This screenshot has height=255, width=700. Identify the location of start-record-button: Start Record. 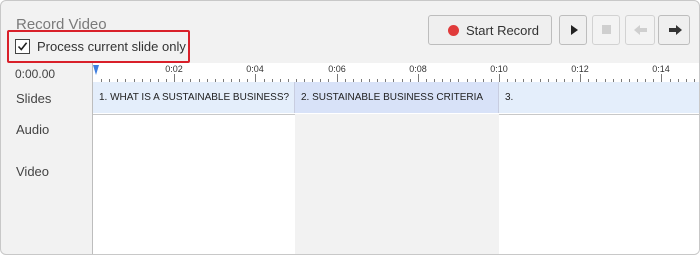
(490, 30).